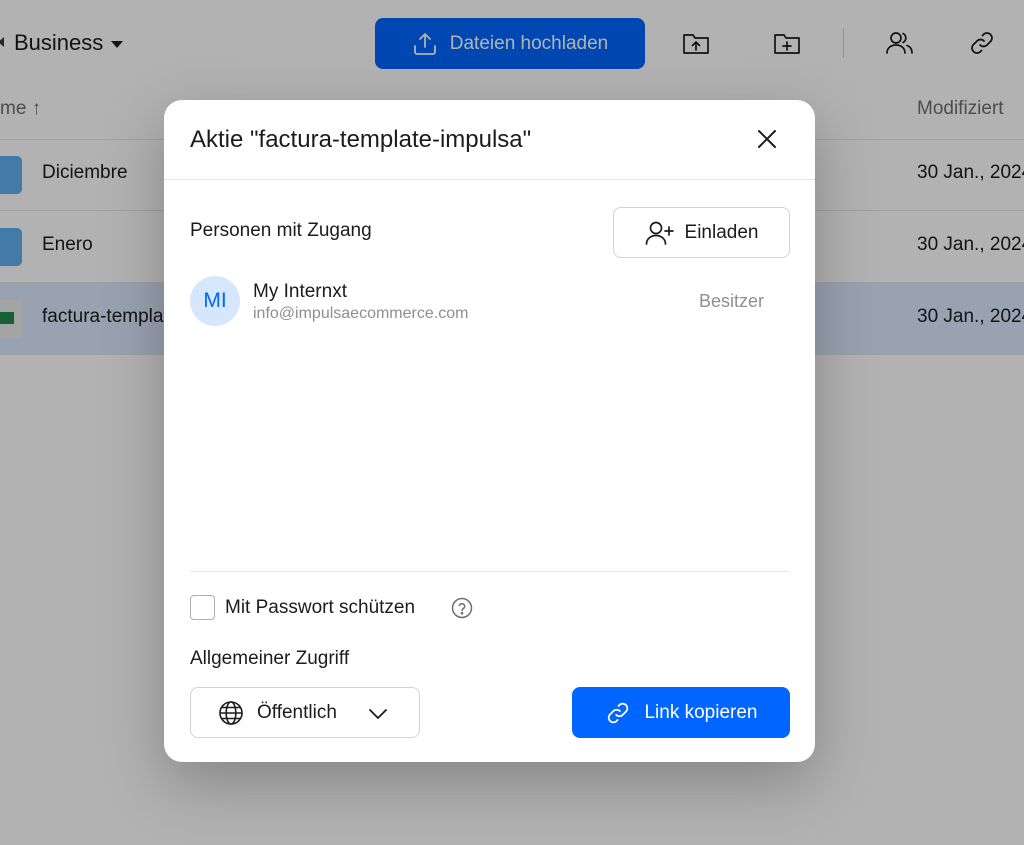 The image size is (1024, 845). I want to click on close-button, so click(767, 139).